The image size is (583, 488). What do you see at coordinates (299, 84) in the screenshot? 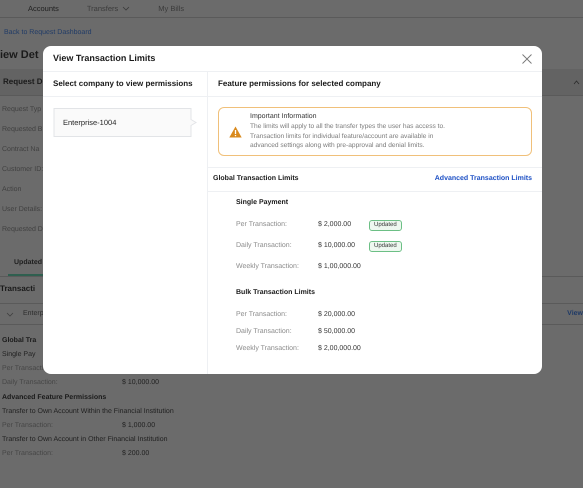
I see `column-heading: Feature permissions for selected company` at bounding box center [299, 84].